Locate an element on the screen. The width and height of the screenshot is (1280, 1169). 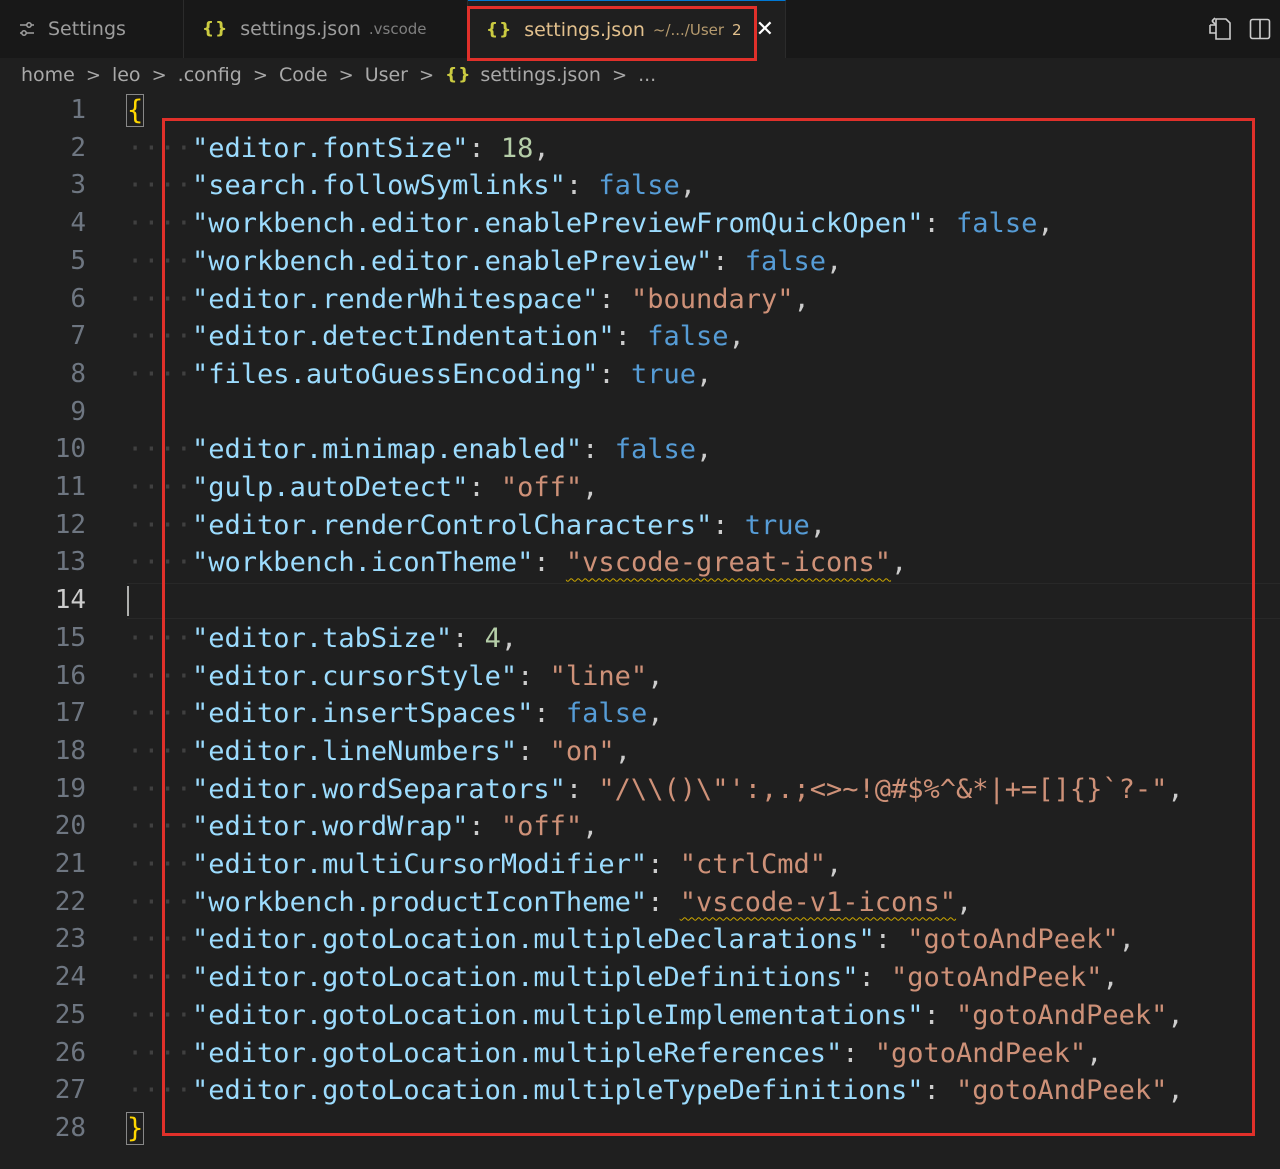
line-number: 7 is located at coordinates (43, 337).